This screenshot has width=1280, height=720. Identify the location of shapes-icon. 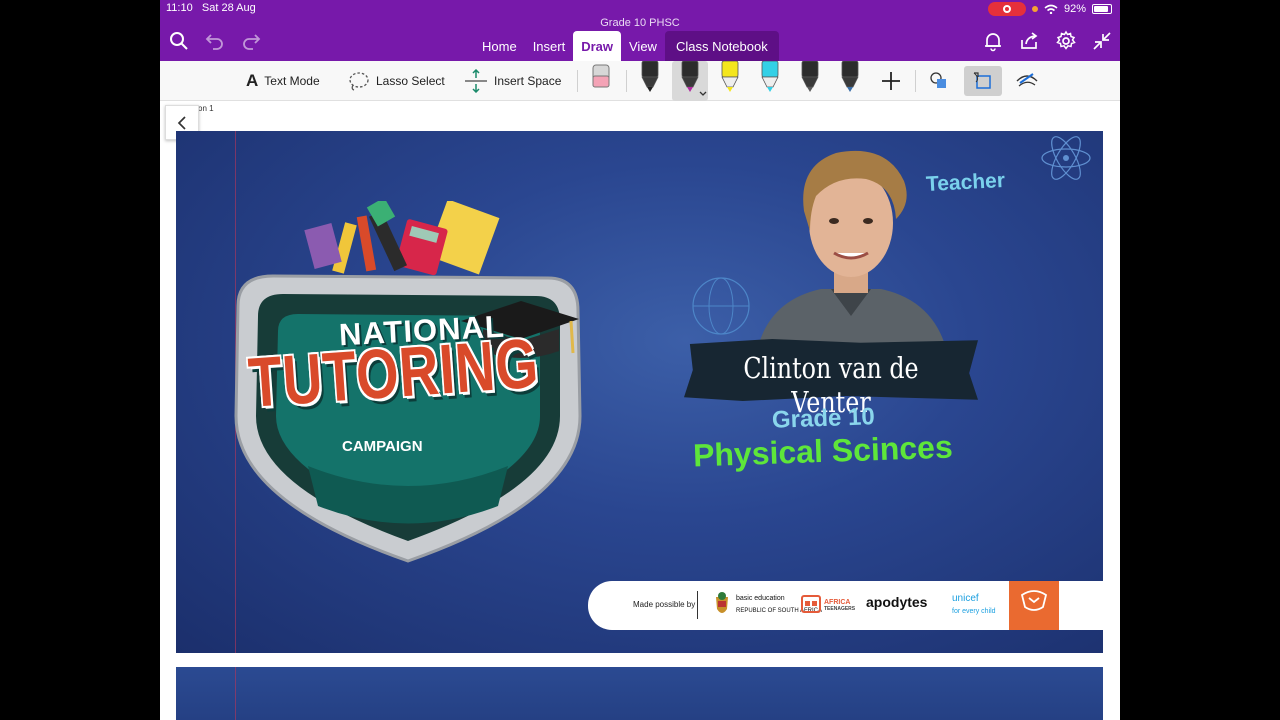
(939, 81).